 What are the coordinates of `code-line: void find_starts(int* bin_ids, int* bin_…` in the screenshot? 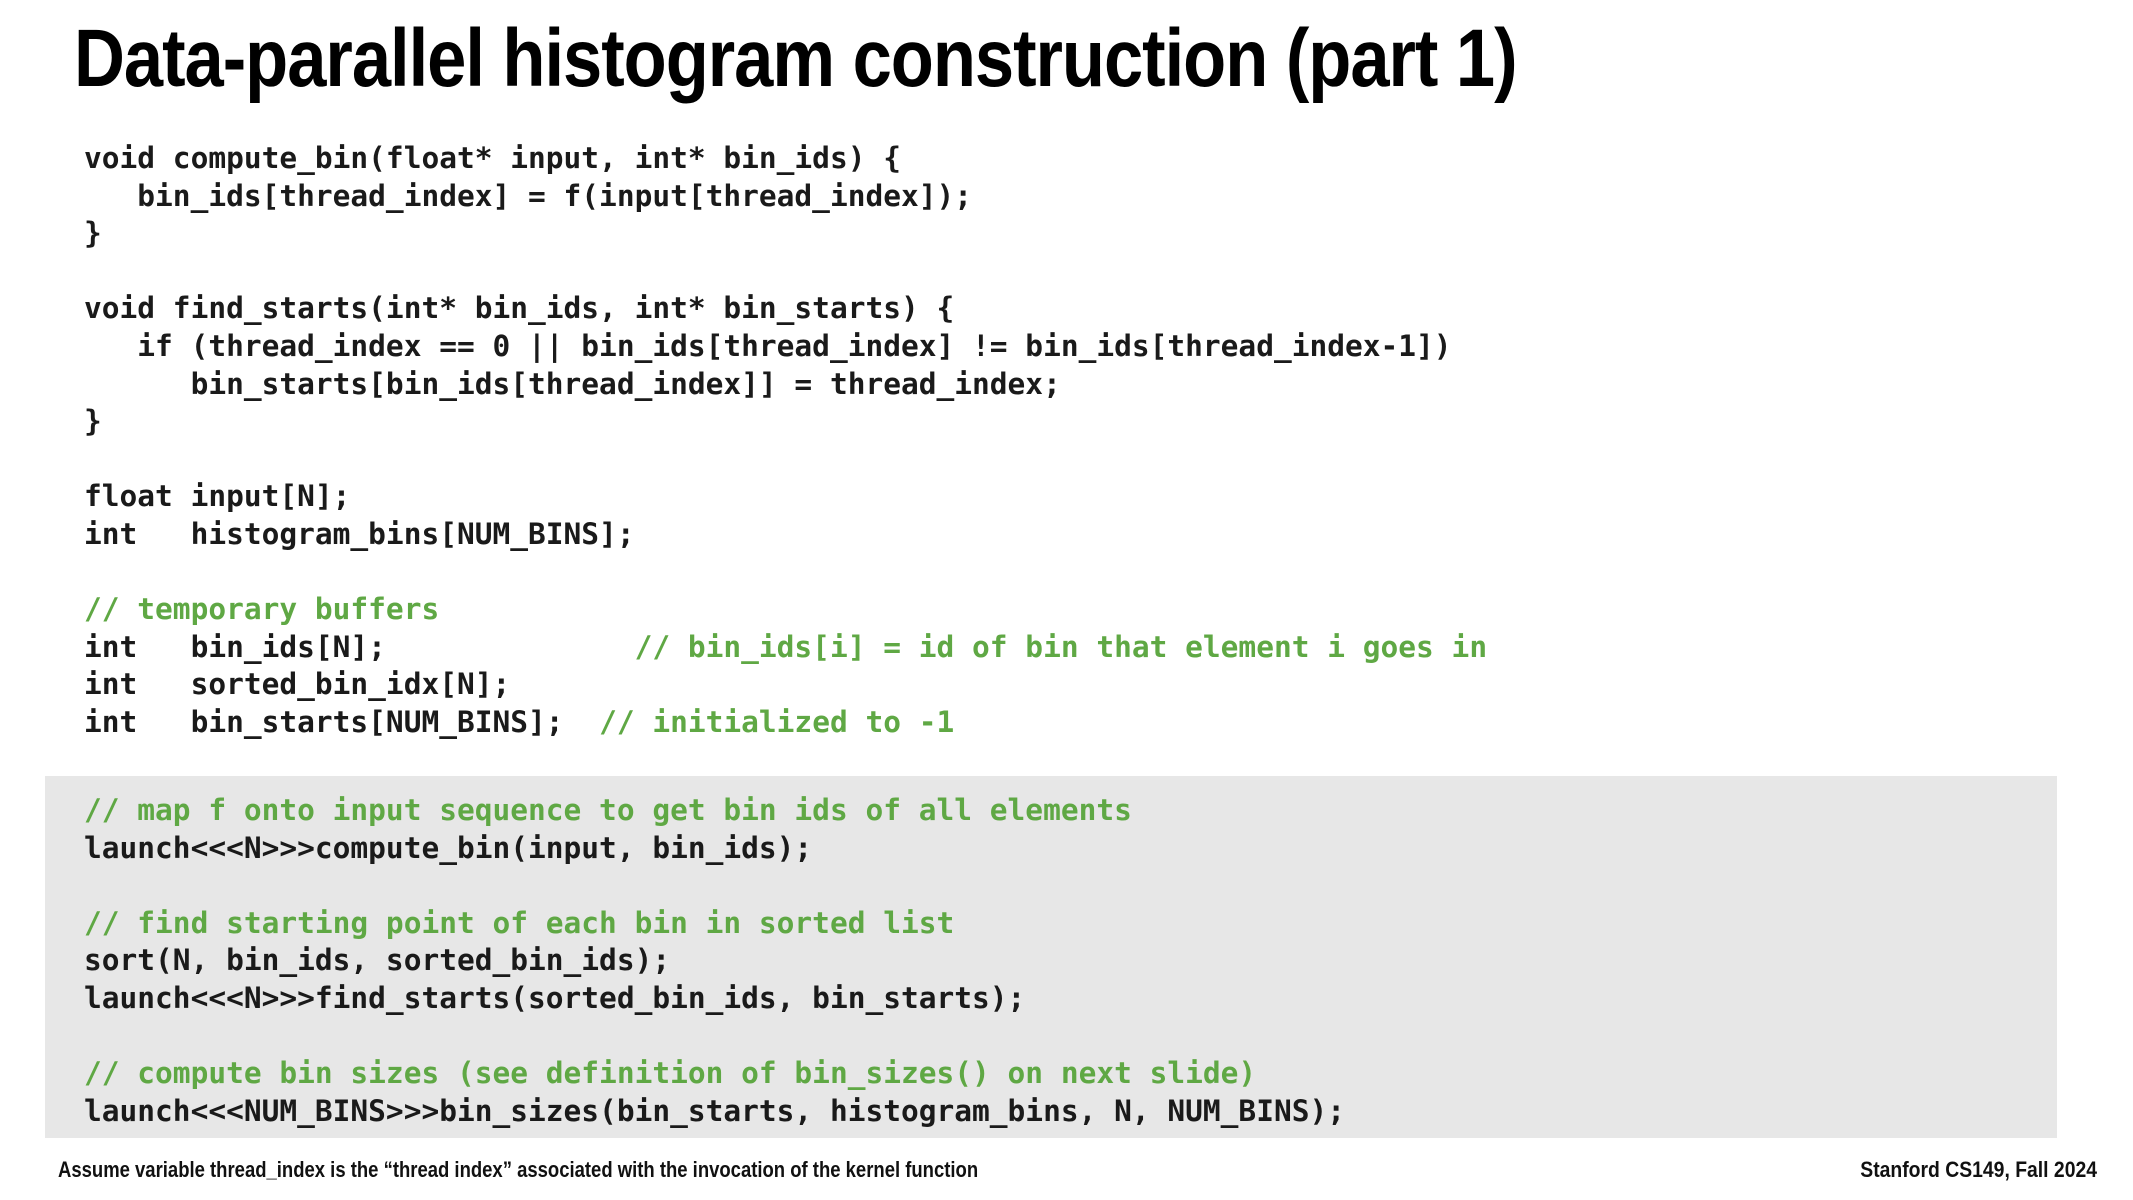 It's located at (519, 308).